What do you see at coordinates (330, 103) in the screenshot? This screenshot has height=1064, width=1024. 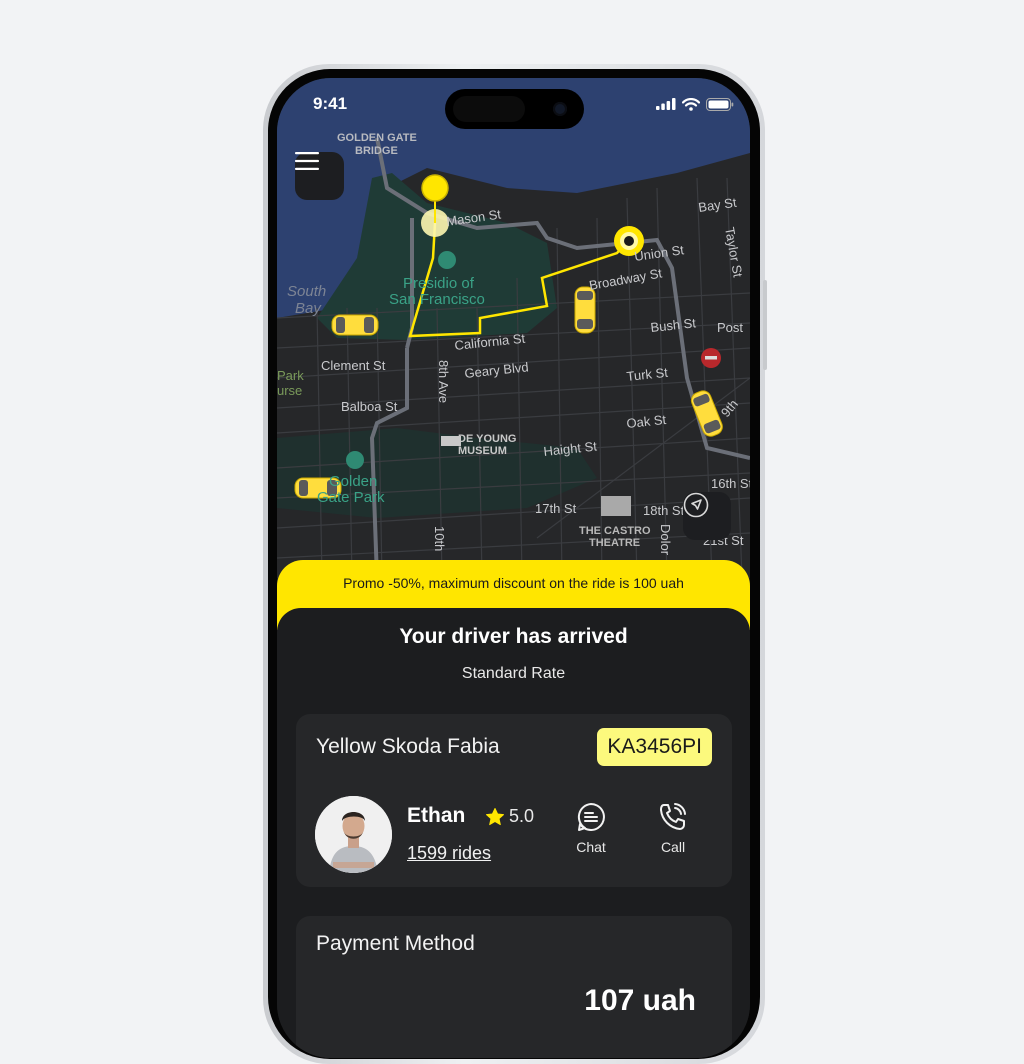 I see `status-time: 9:41` at bounding box center [330, 103].